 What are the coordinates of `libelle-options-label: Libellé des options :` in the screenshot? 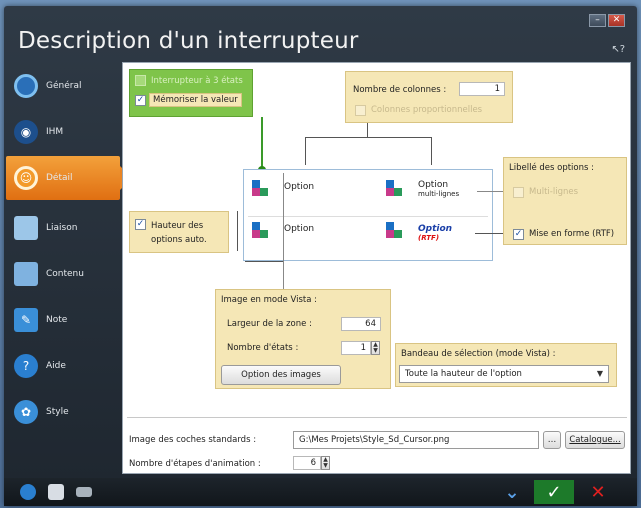 It's located at (552, 168).